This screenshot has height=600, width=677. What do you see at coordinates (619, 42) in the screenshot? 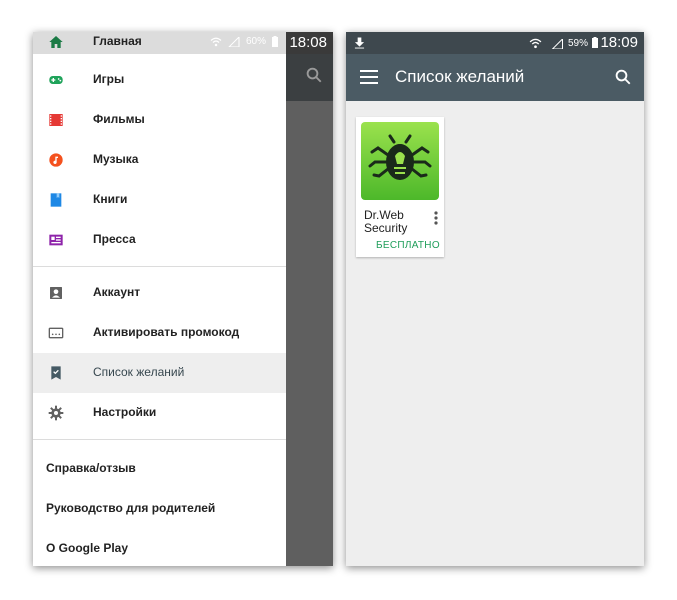
I see `right-status-time: 18:09` at bounding box center [619, 42].